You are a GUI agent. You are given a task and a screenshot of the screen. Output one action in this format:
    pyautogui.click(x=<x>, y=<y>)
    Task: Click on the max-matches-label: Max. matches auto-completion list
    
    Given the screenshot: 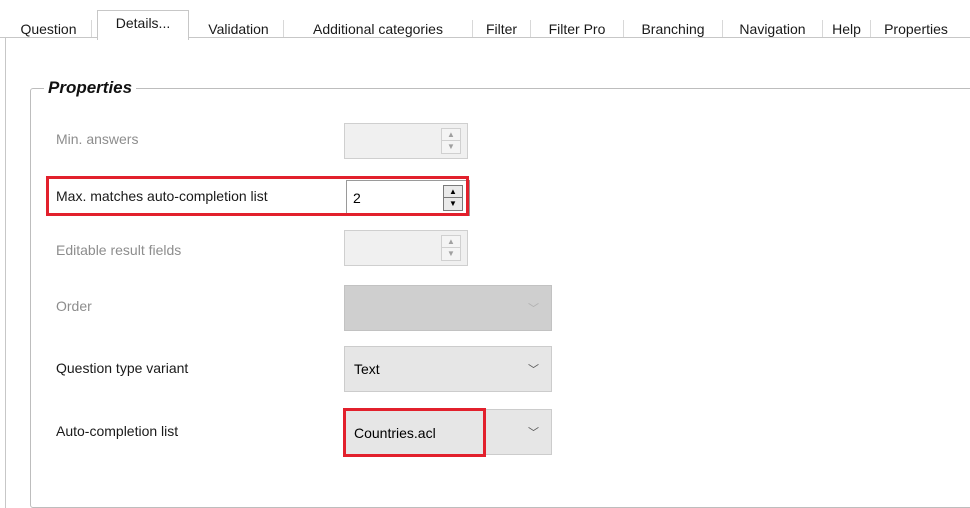 What is the action you would take?
    pyautogui.click(x=162, y=196)
    